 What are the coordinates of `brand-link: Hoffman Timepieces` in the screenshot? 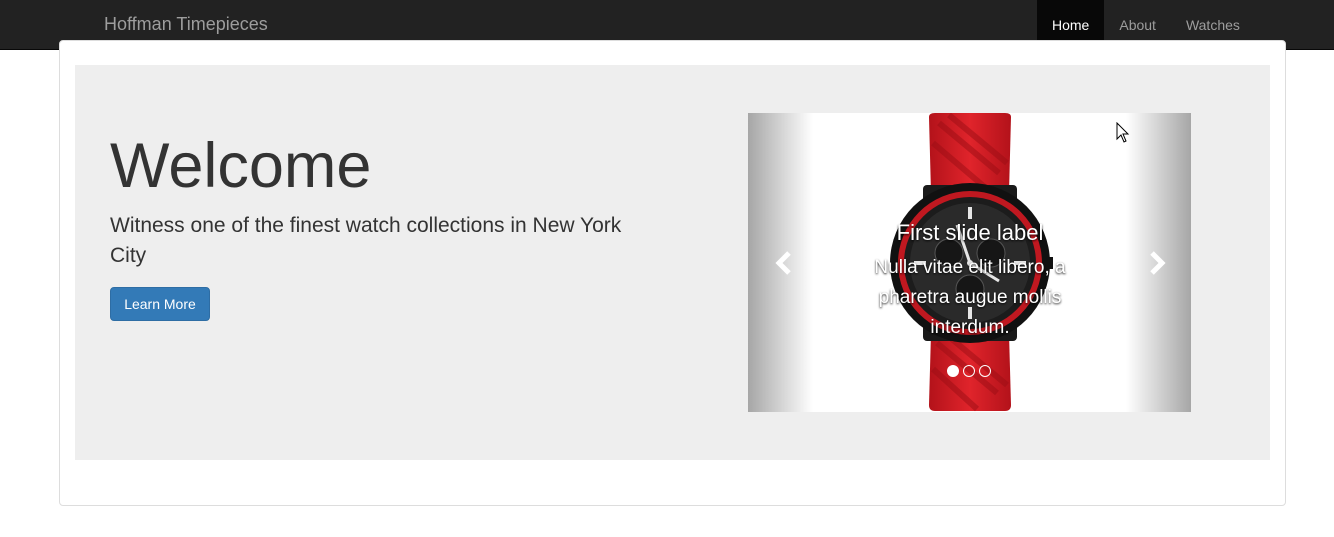 It's located at (186, 24).